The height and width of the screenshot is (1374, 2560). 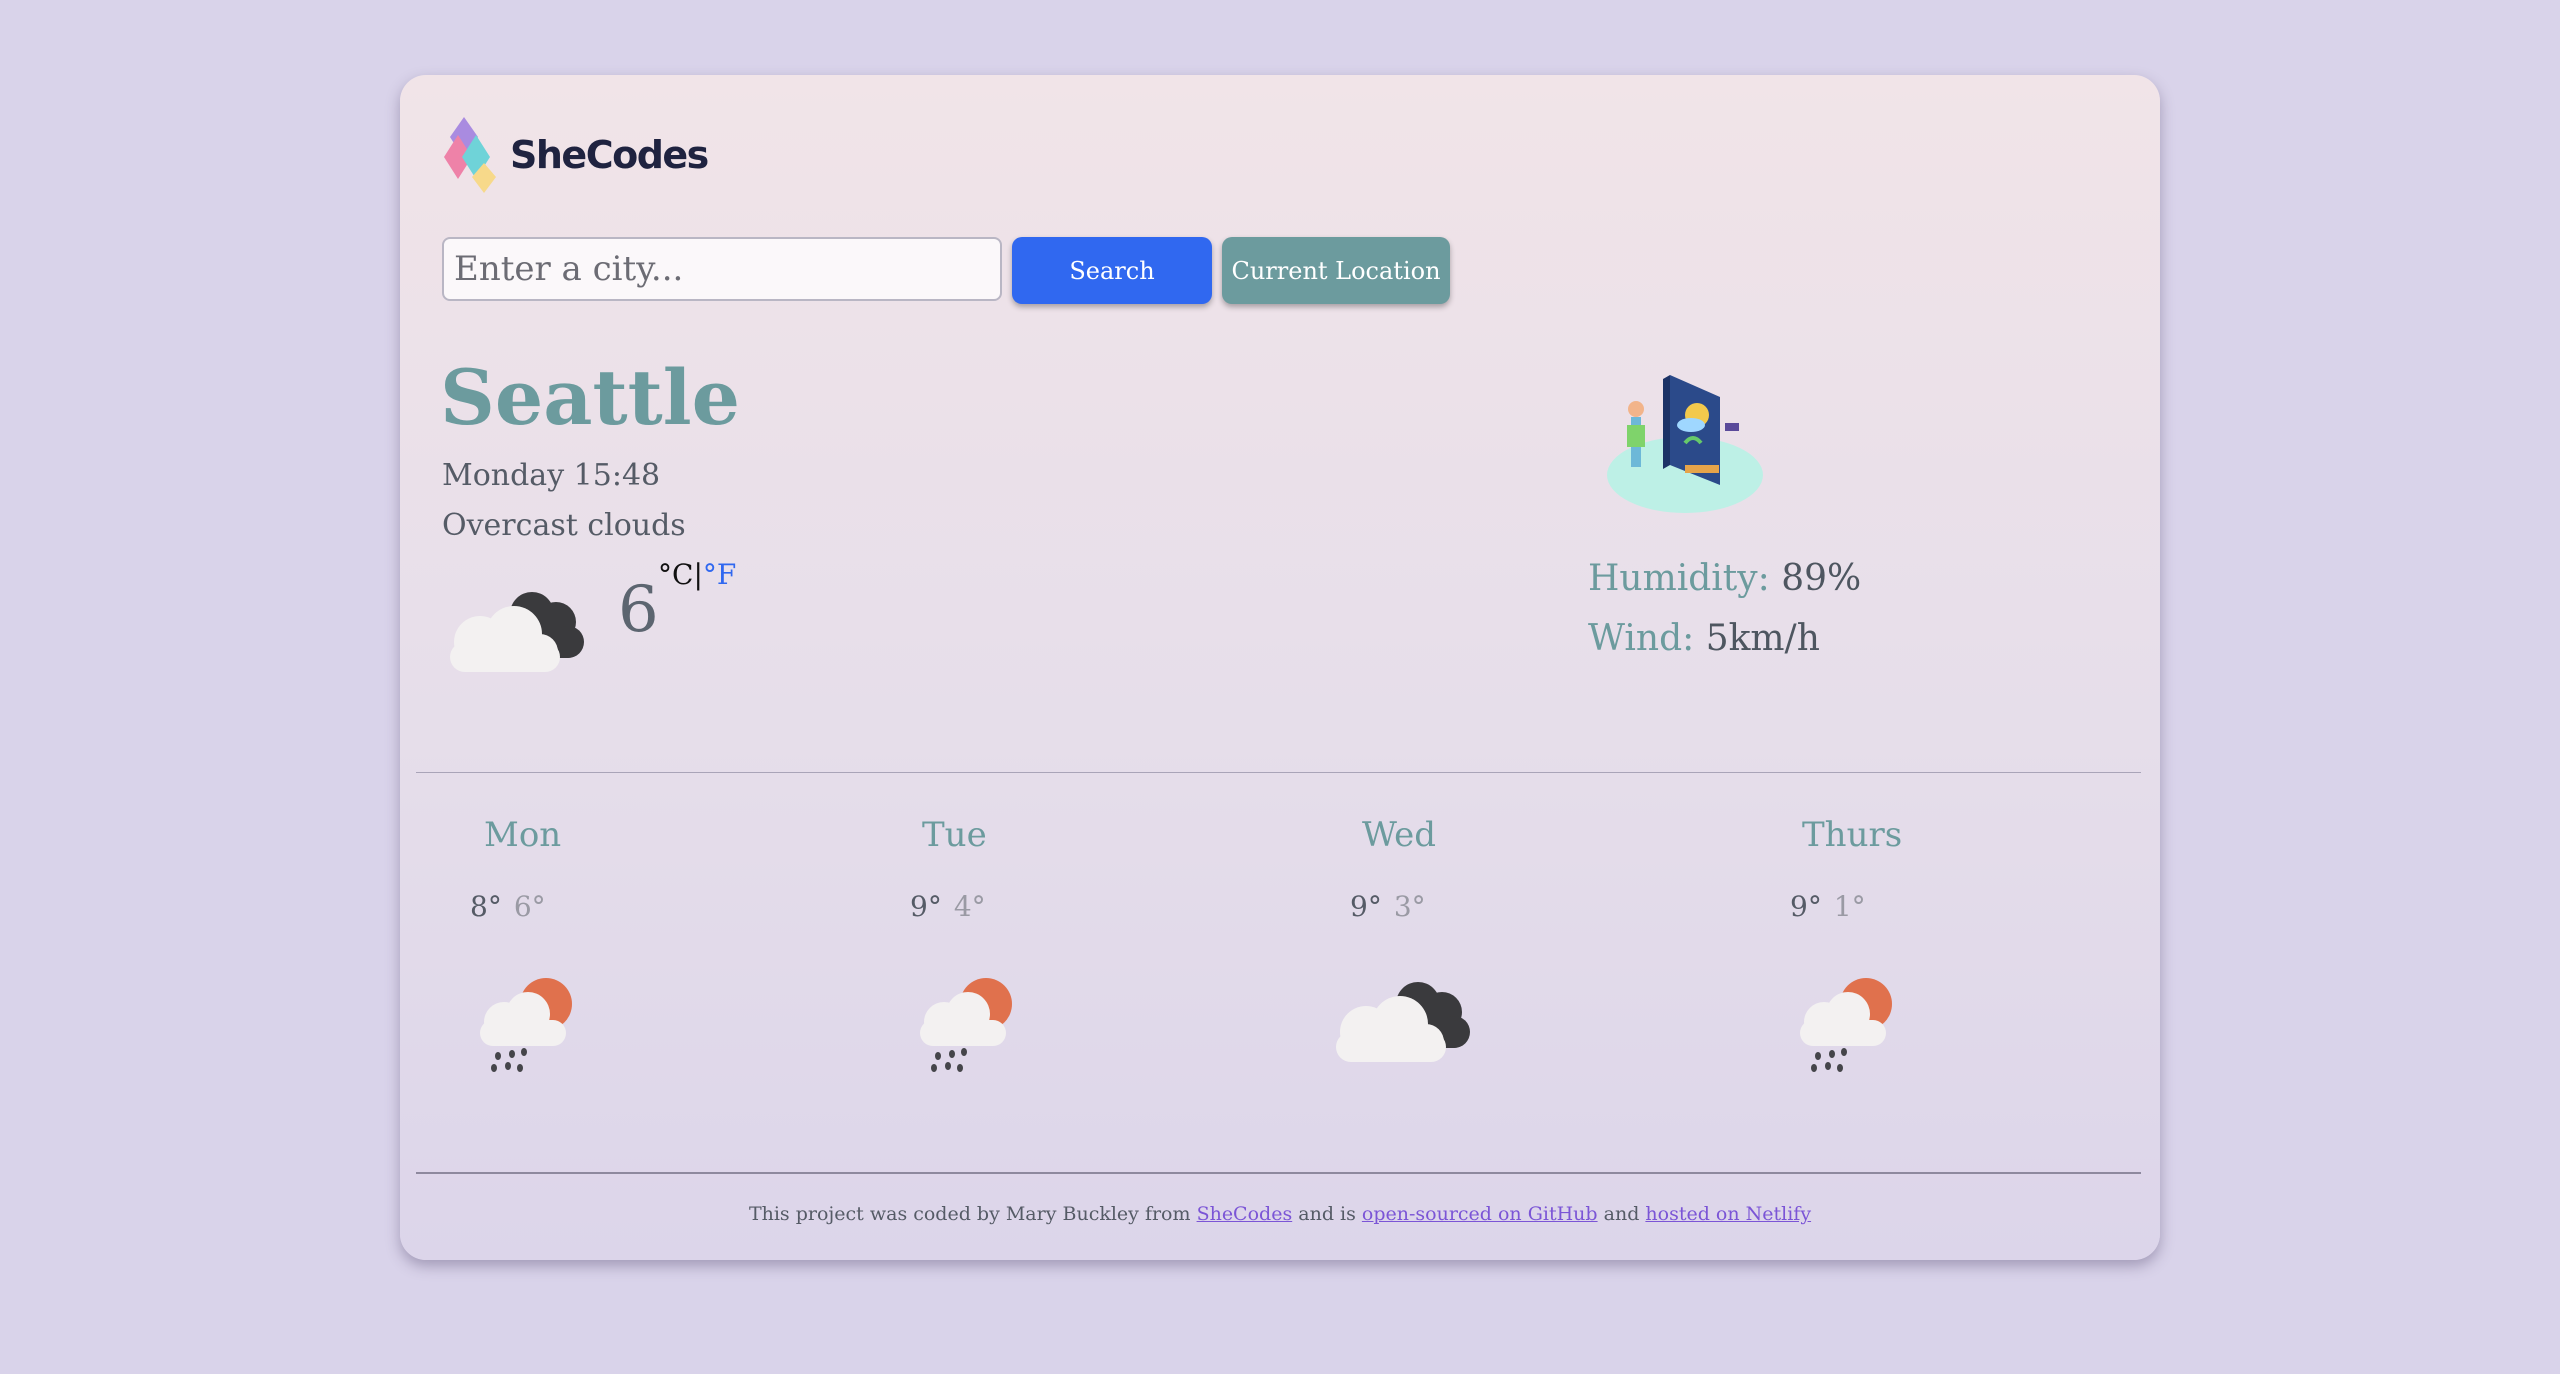 What do you see at coordinates (1245, 1214) in the screenshot?
I see `shecodes-link: SheCodes` at bounding box center [1245, 1214].